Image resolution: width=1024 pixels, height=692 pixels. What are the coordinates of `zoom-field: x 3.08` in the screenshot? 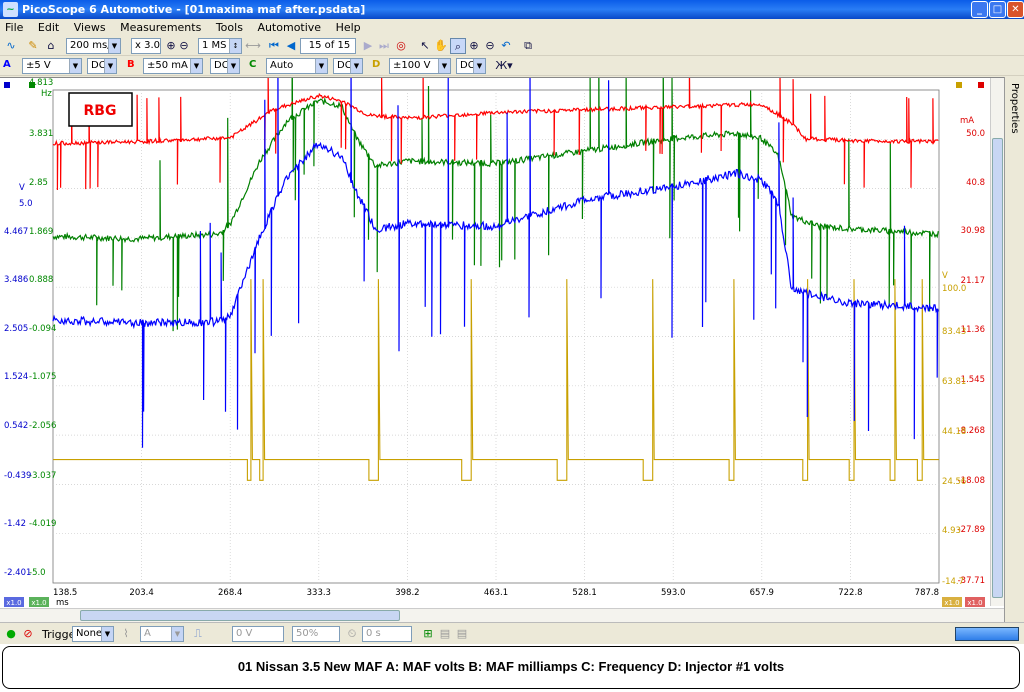 It's located at (146, 46).